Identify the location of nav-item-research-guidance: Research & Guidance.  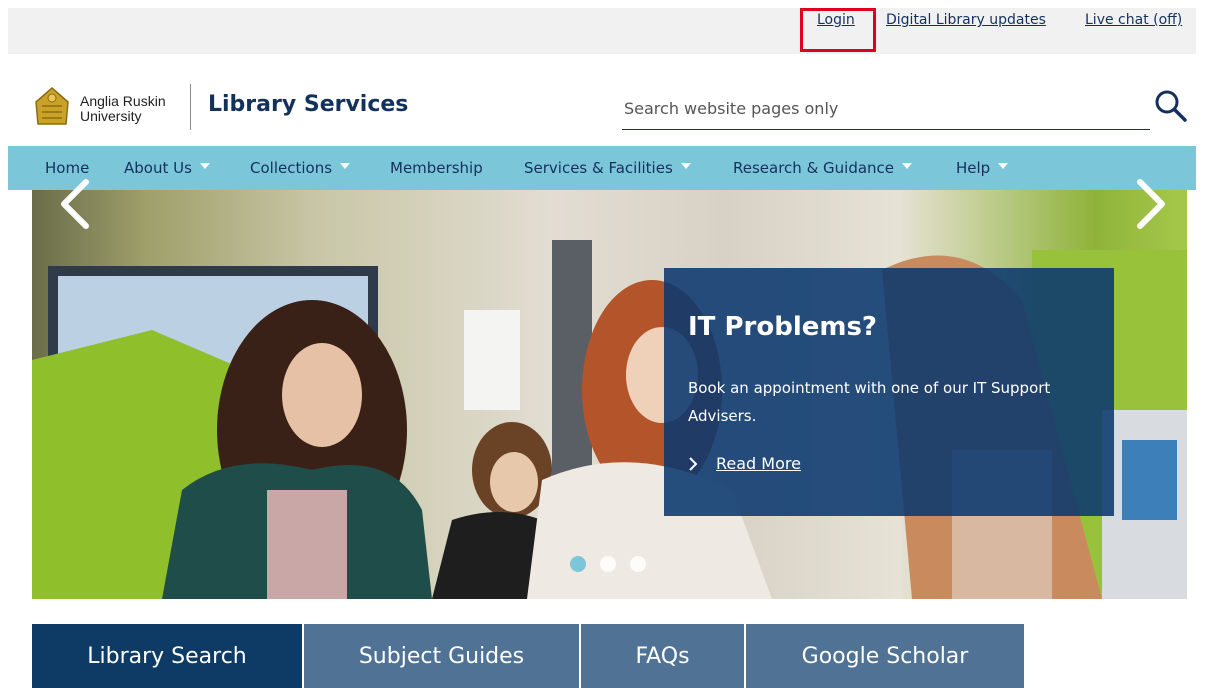
(823, 168).